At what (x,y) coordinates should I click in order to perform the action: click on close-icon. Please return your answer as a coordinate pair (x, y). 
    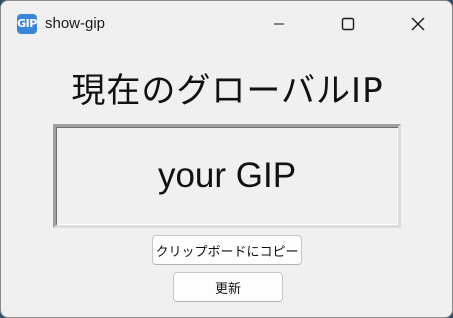
    Looking at the image, I should click on (418, 24).